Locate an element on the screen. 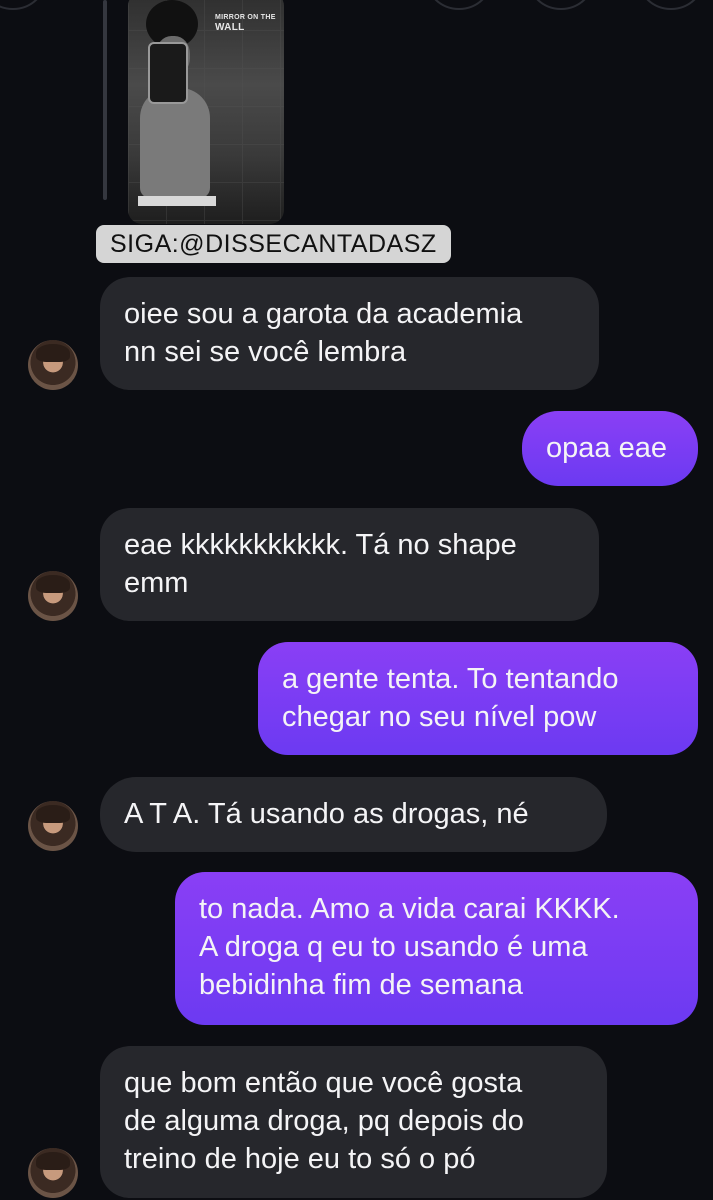 Image resolution: width=713 pixels, height=1200 pixels. story-caption-bottom: WALL is located at coordinates (230, 27).